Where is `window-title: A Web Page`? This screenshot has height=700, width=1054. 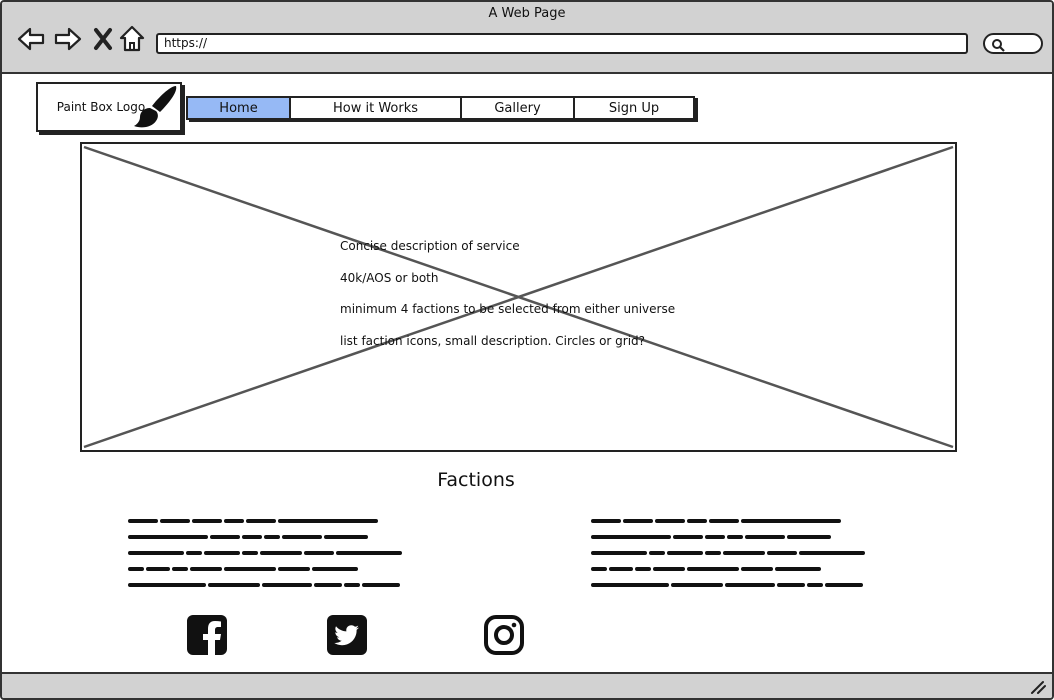 window-title: A Web Page is located at coordinates (527, 13).